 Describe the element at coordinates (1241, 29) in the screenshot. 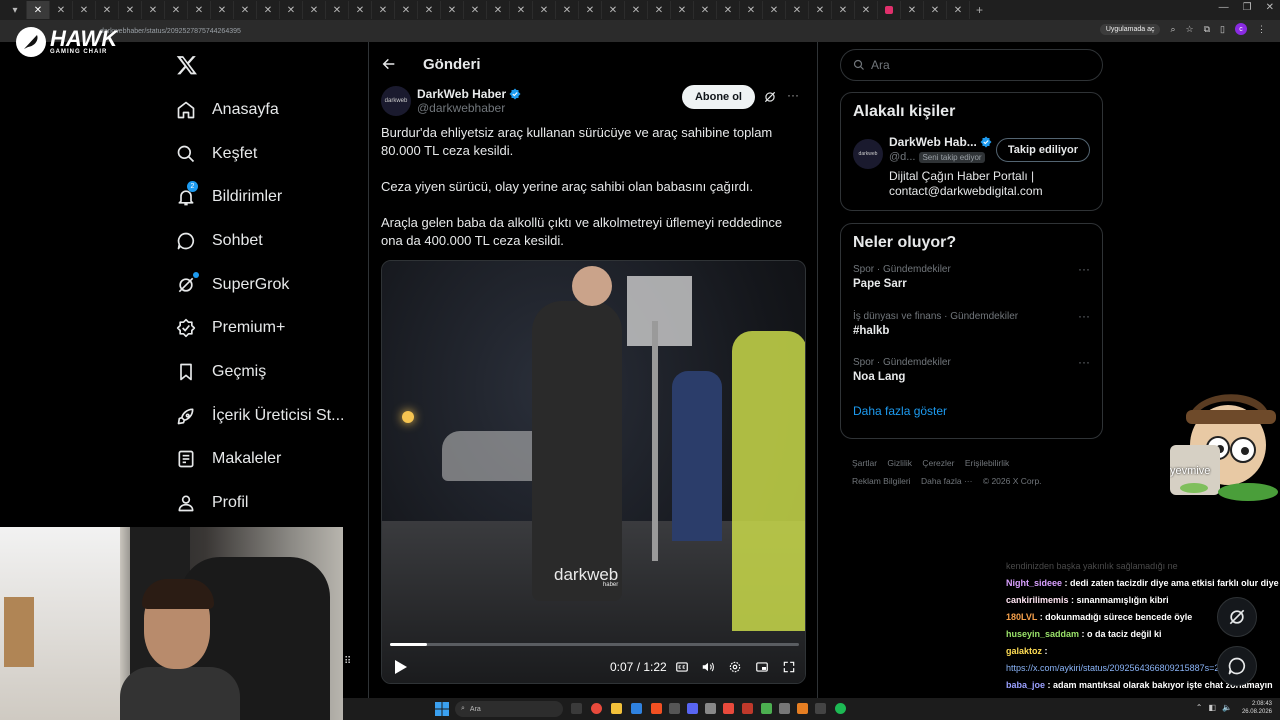

I see `profile-avatar: c` at that location.